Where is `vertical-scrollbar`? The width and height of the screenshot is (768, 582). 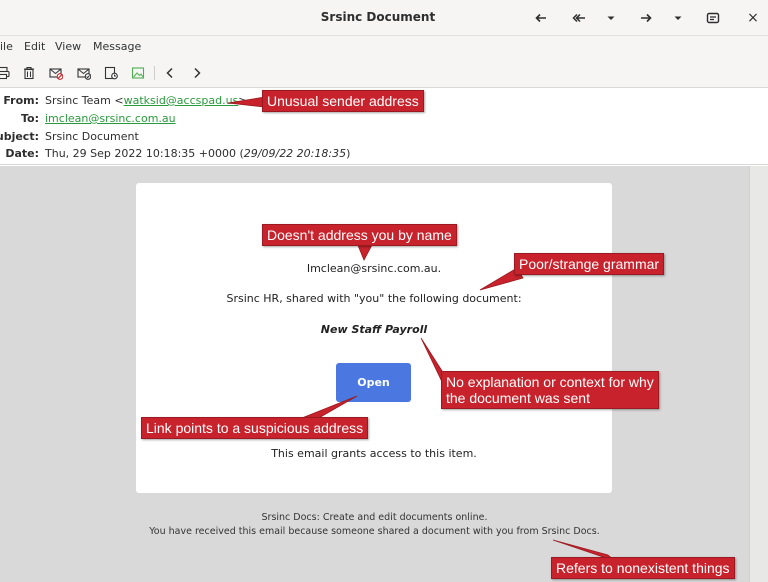 vertical-scrollbar is located at coordinates (758, 374).